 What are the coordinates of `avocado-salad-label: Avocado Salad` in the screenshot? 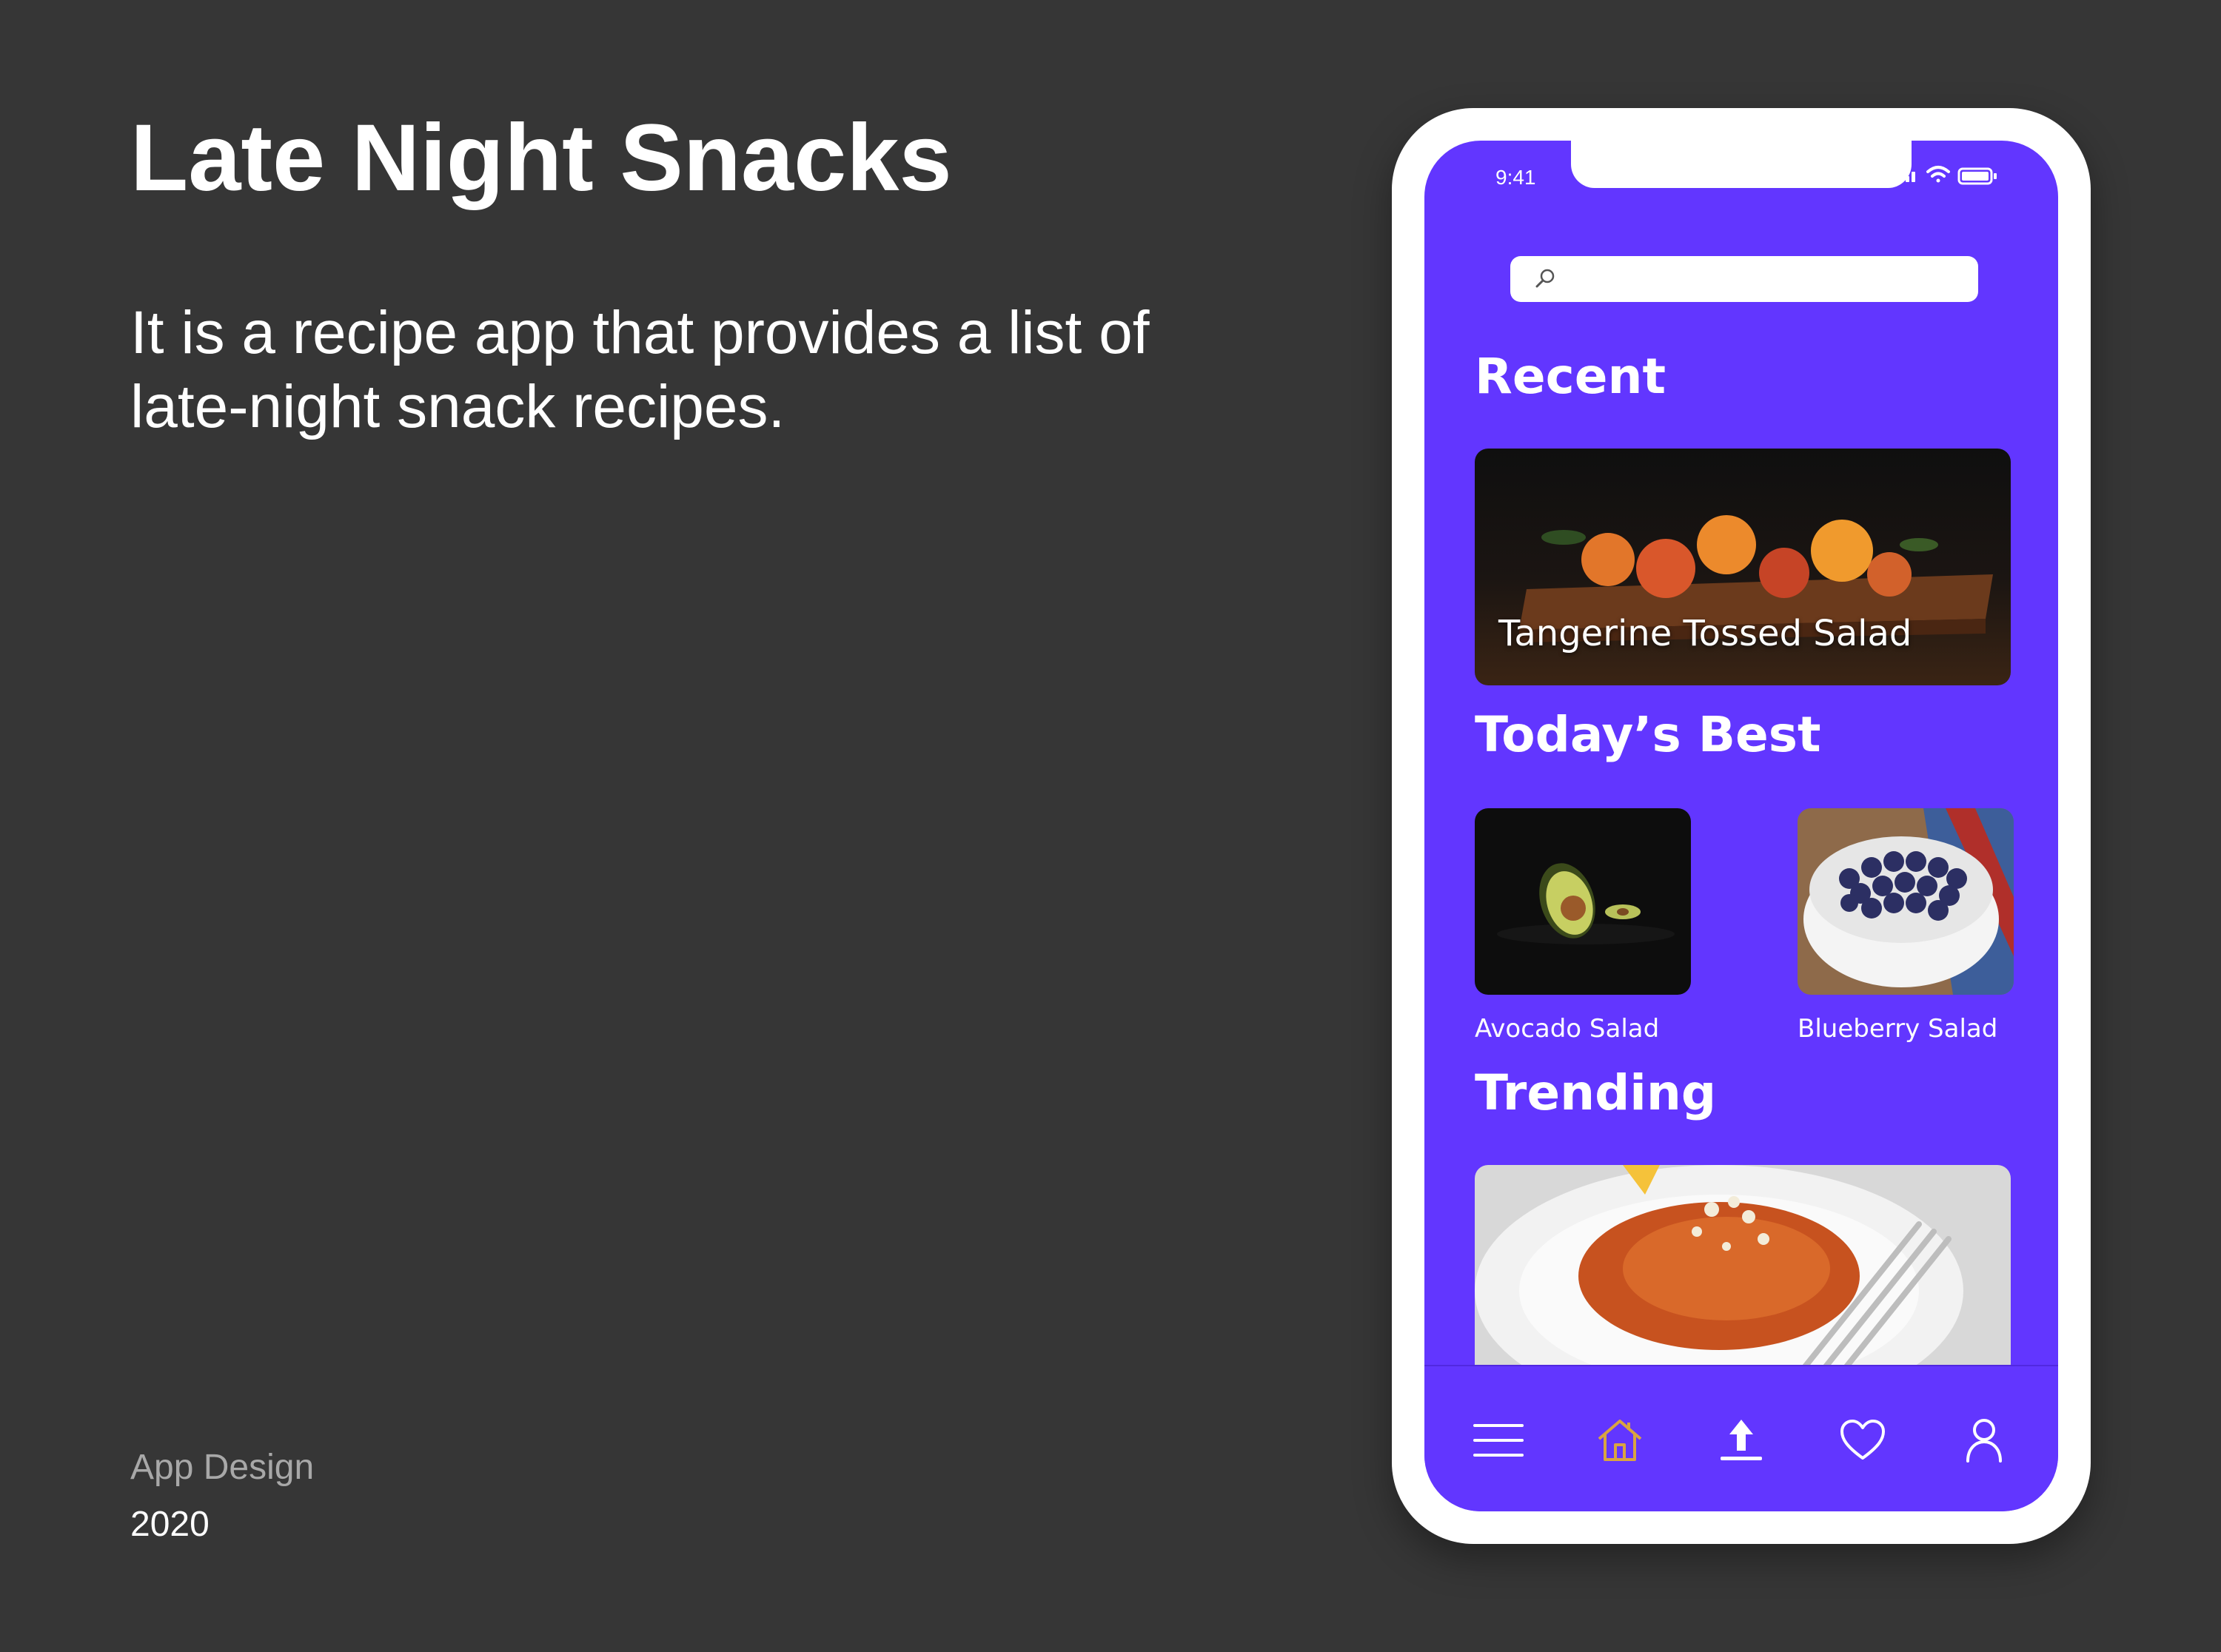 It's located at (1567, 1029).